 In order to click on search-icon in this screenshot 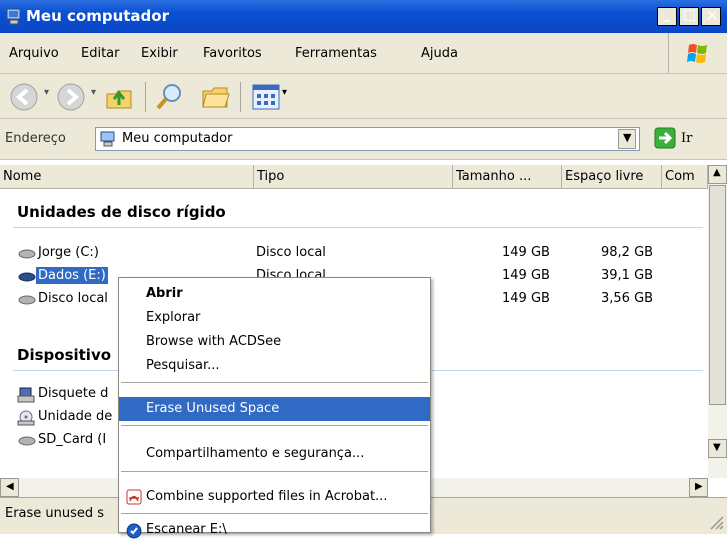, I will do `click(169, 97)`.